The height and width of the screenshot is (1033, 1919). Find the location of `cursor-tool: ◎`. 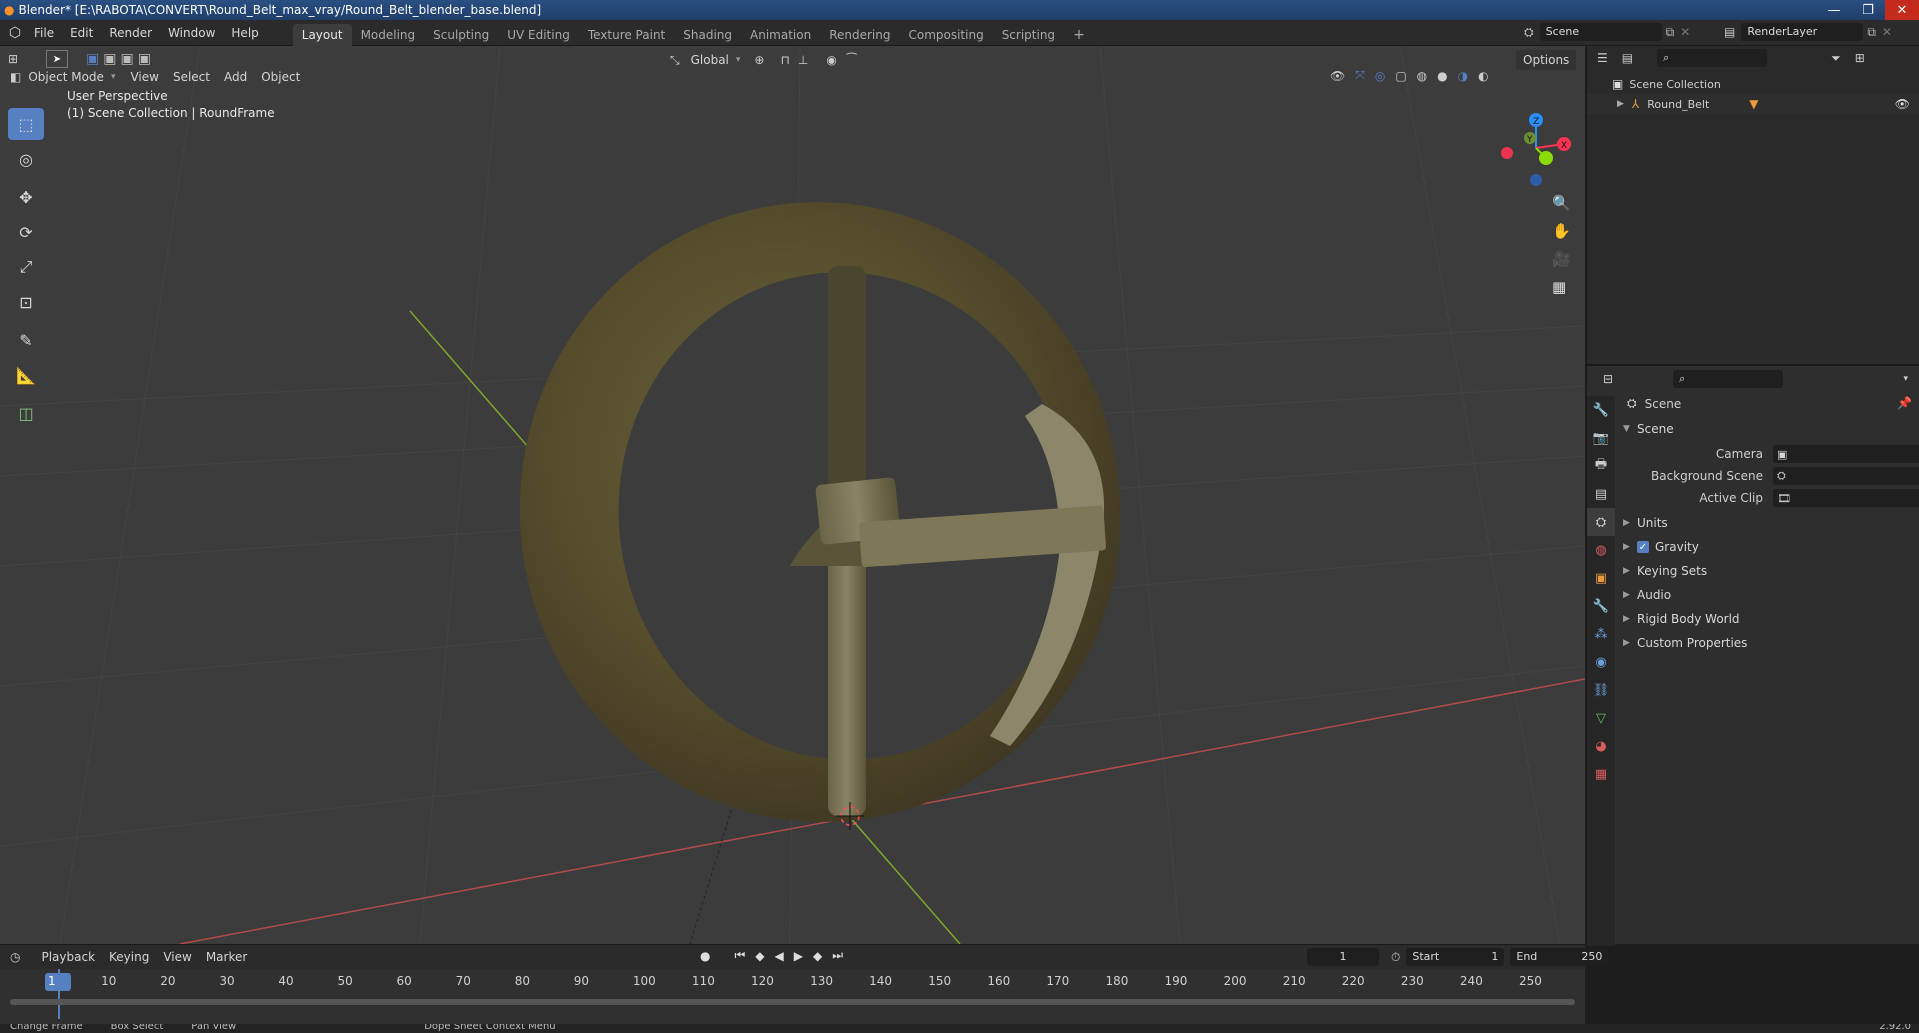

cursor-tool: ◎ is located at coordinates (26, 159).